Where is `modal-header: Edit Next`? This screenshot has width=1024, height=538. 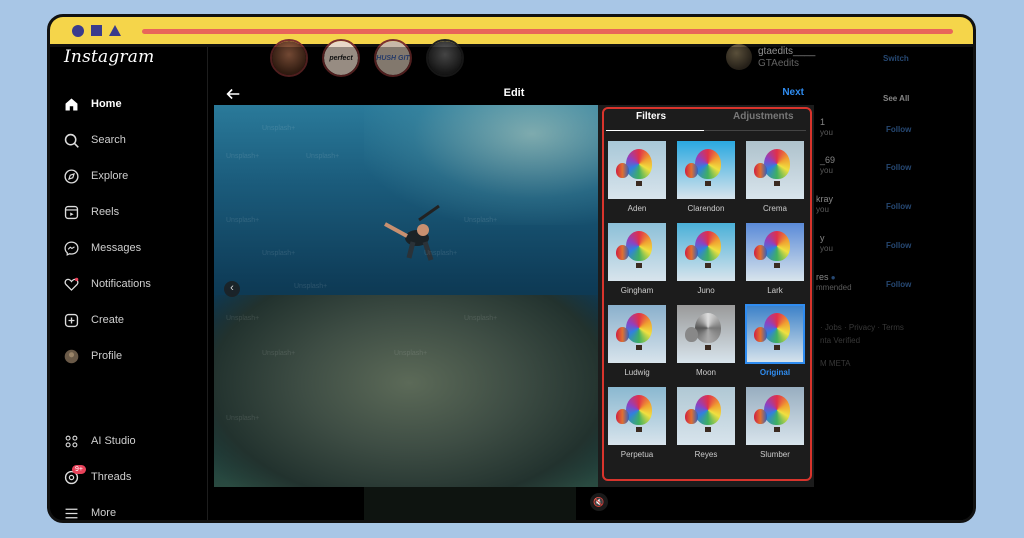 modal-header: Edit Next is located at coordinates (514, 94).